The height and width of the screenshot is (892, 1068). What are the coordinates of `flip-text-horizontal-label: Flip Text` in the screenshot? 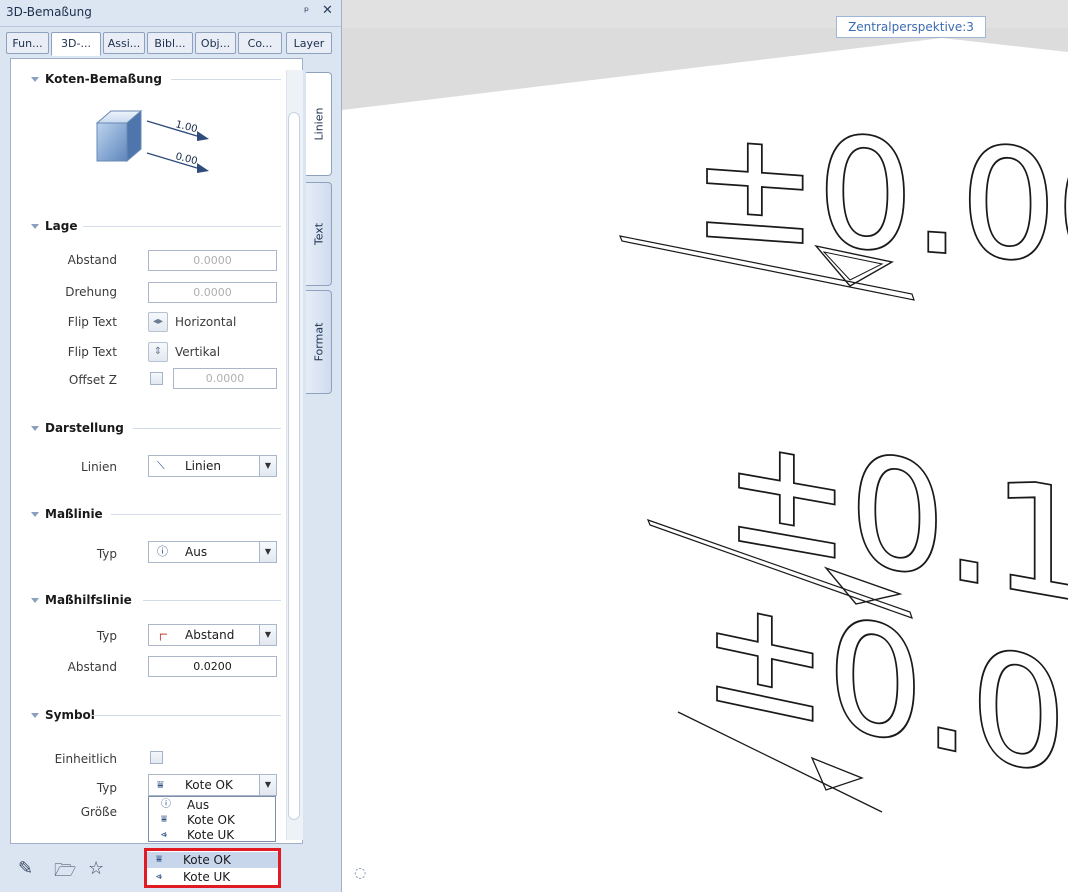 It's located at (92, 322).